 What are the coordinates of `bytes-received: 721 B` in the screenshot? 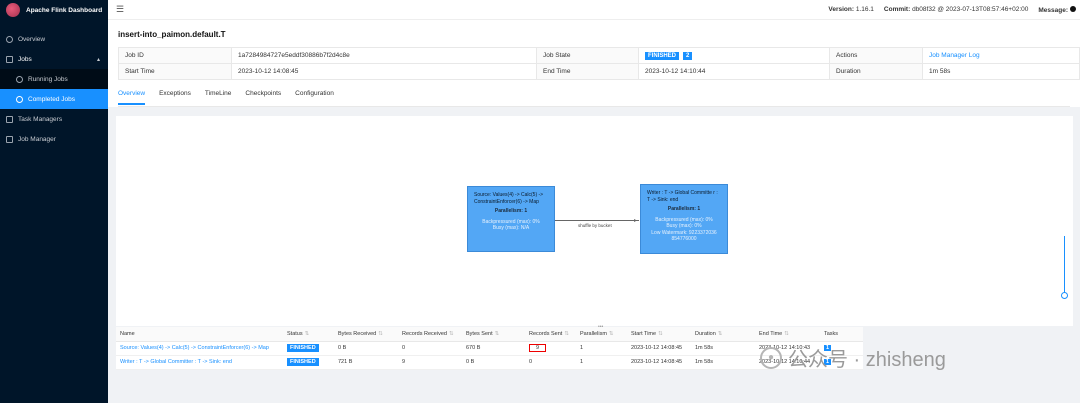 It's located at (366, 362).